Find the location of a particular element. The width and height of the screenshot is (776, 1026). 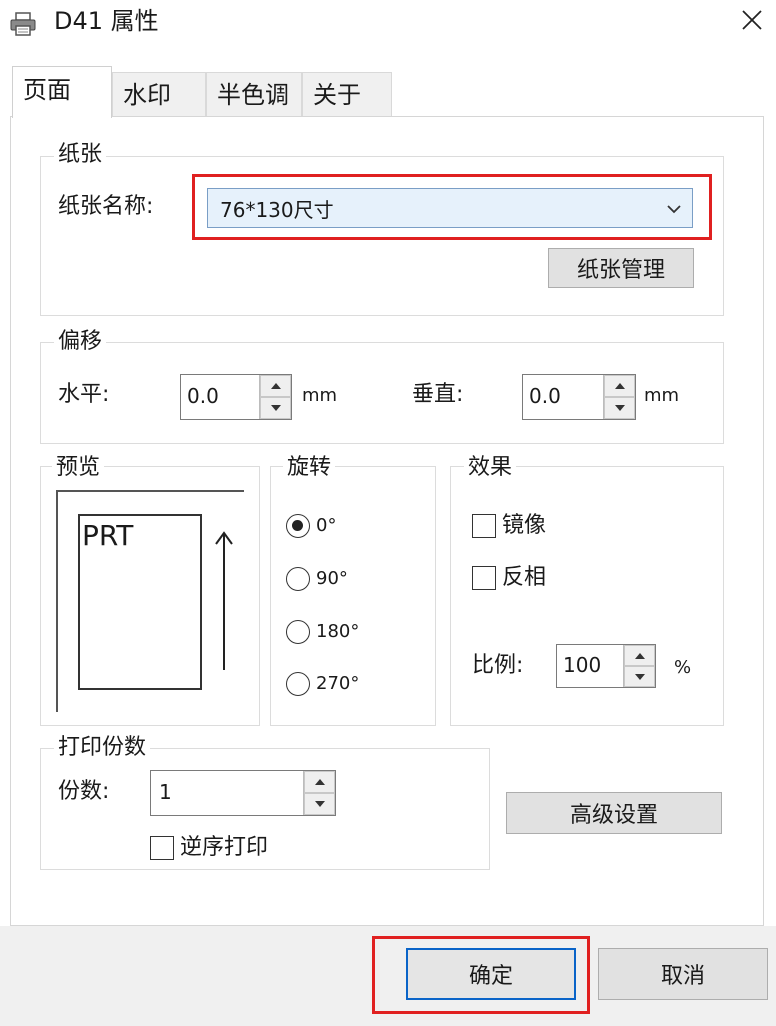

paper-manage-button: 纸张管理 is located at coordinates (621, 268).